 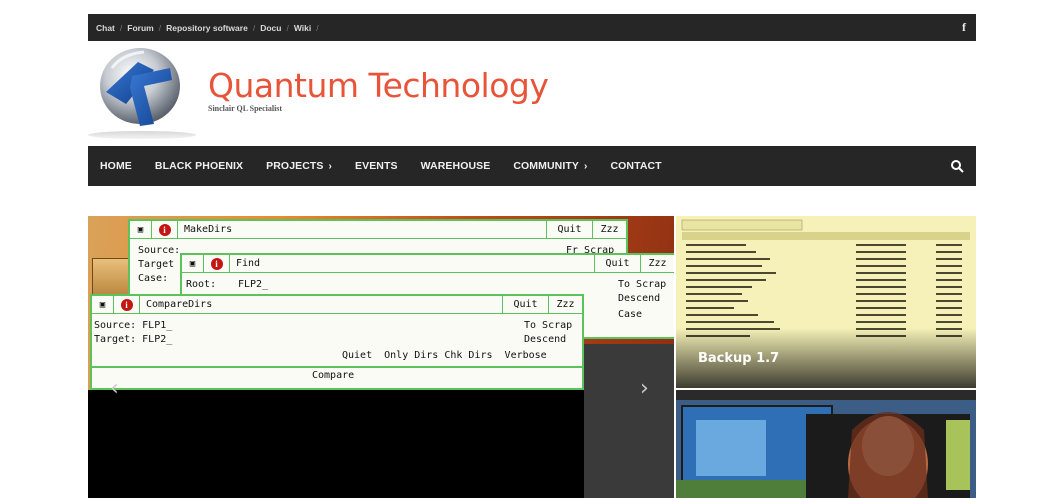 What do you see at coordinates (456, 166) in the screenshot?
I see `nav-item-warehouse: WAREHOUSE` at bounding box center [456, 166].